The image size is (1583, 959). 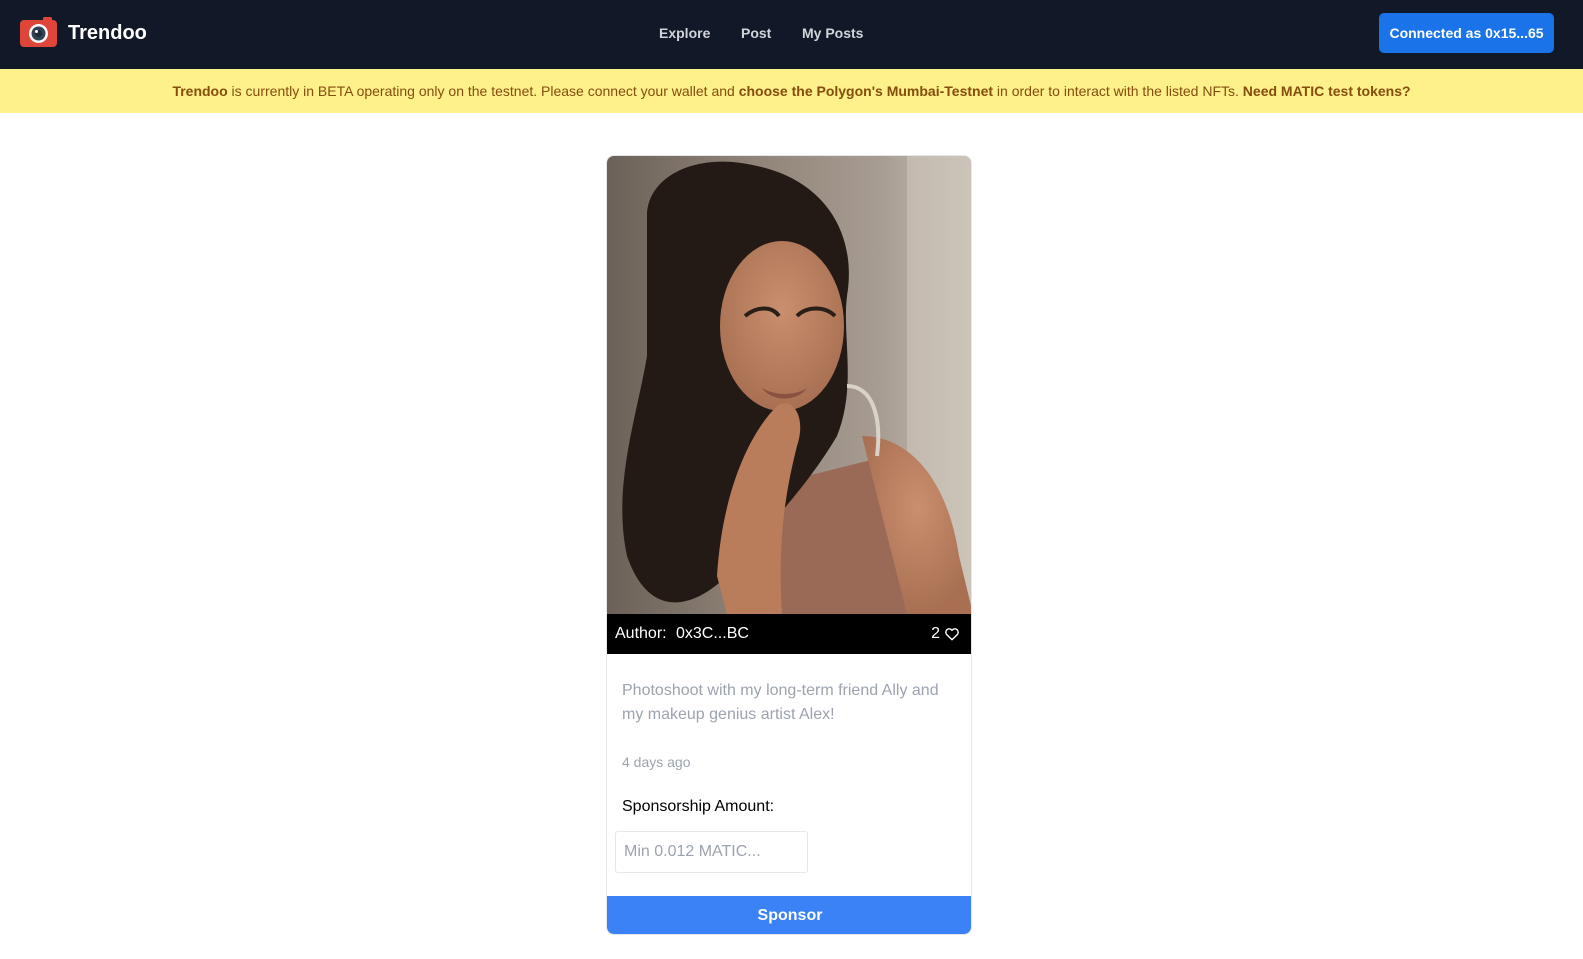 What do you see at coordinates (789, 385) in the screenshot?
I see `post-photo` at bounding box center [789, 385].